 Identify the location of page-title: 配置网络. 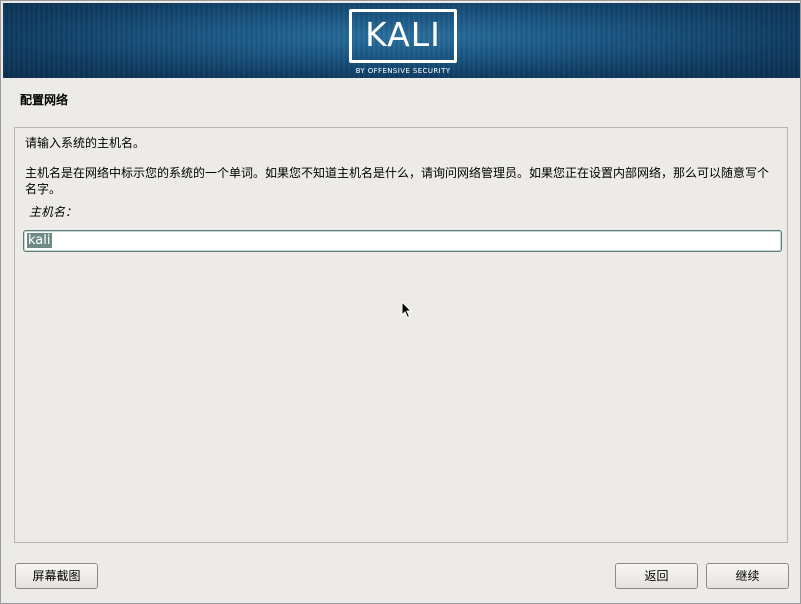
(44, 100).